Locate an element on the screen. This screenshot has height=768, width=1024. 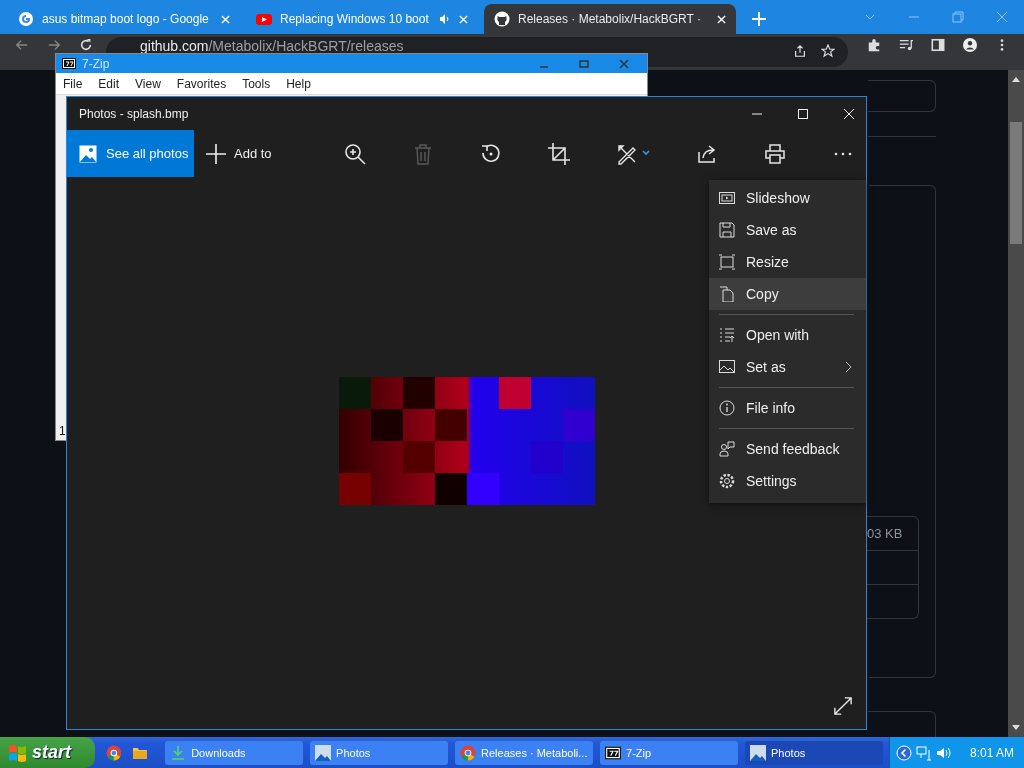
asset-size: 03 KB is located at coordinates (885, 533).